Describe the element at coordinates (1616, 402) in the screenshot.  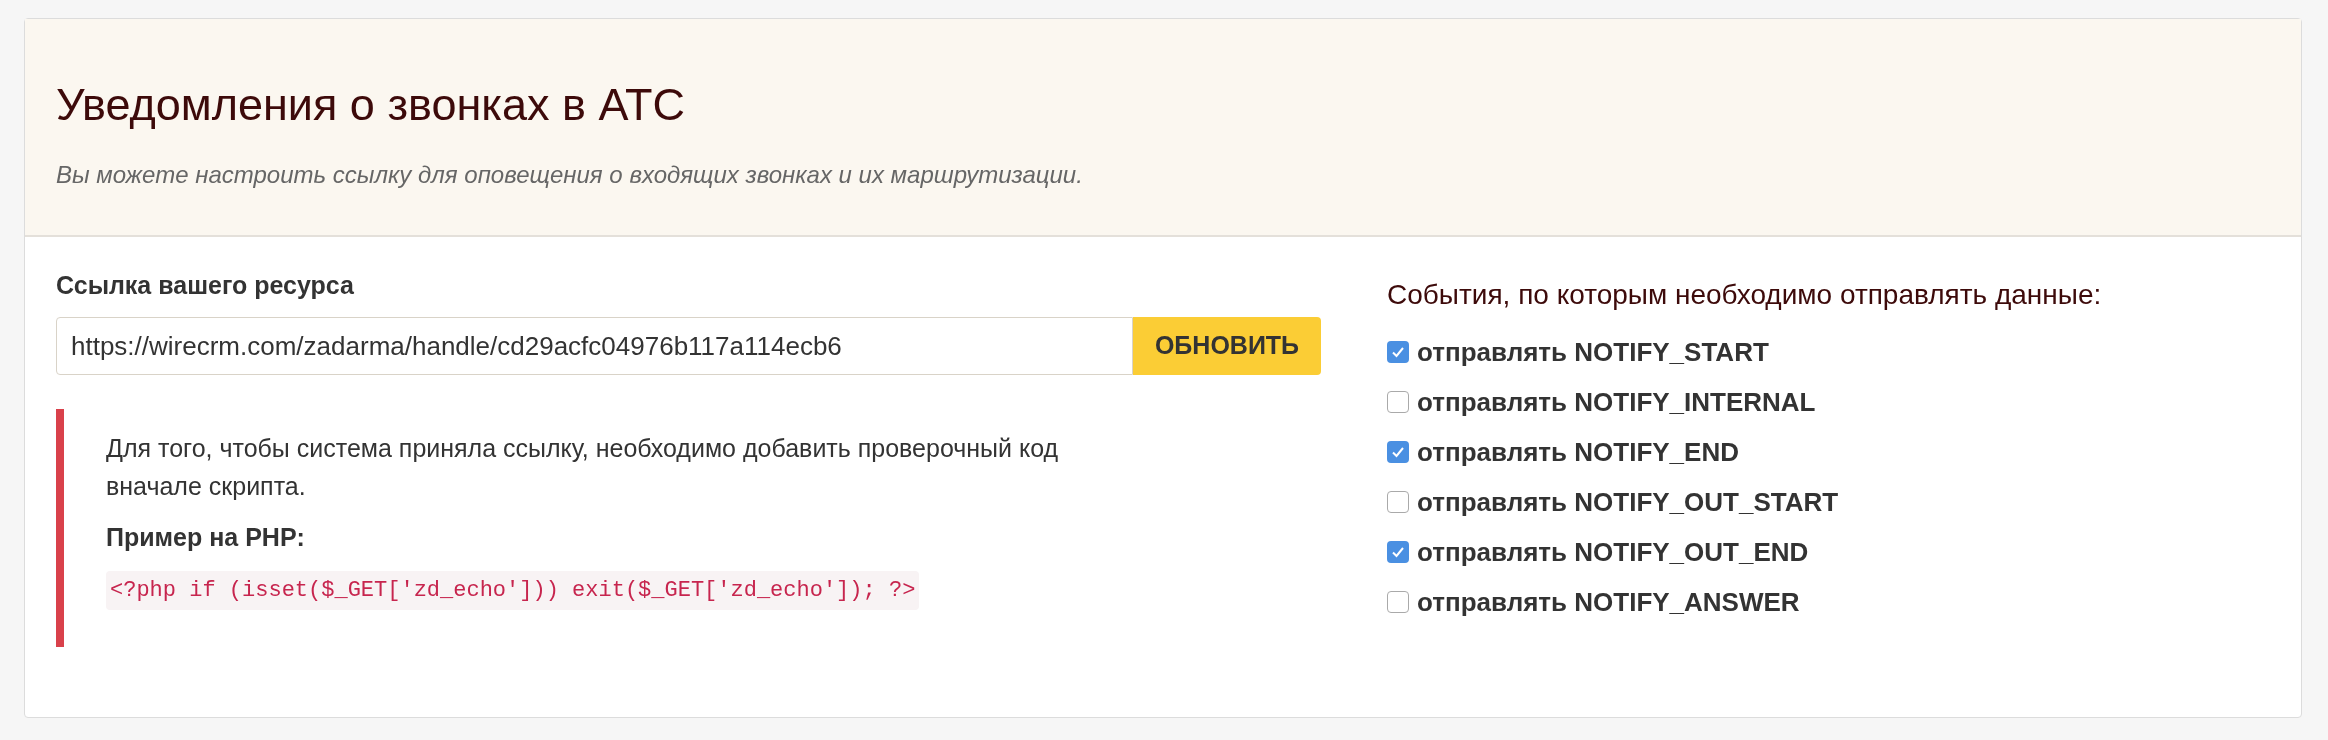
I see `checkbox-label: отправлять NOTIFY_INTERNAL` at that location.